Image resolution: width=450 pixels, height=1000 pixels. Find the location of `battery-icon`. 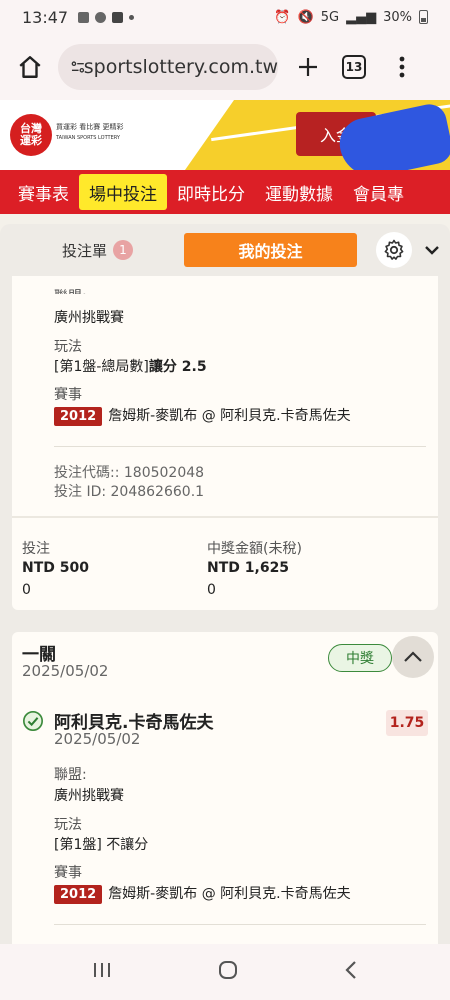

battery-icon is located at coordinates (423, 17).